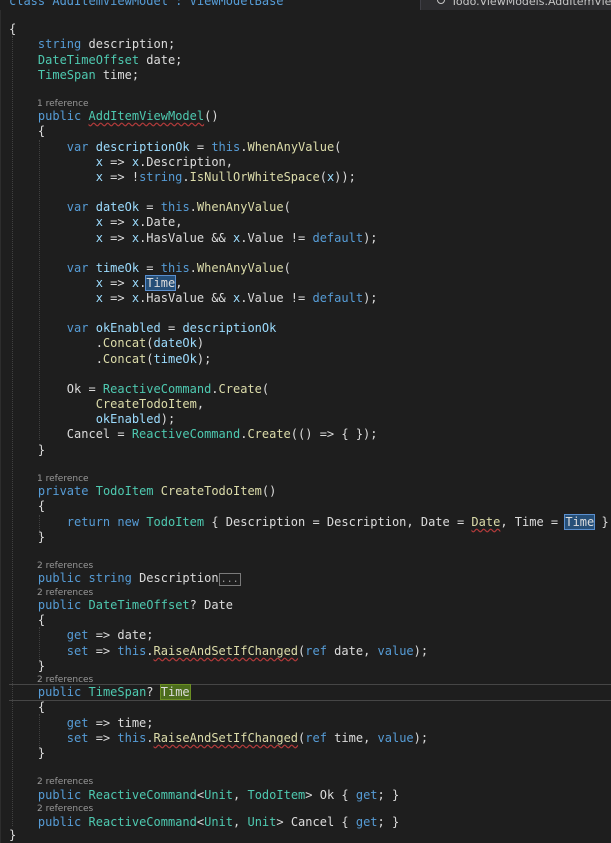  I want to click on code-token: > Ok {, so click(330, 795).